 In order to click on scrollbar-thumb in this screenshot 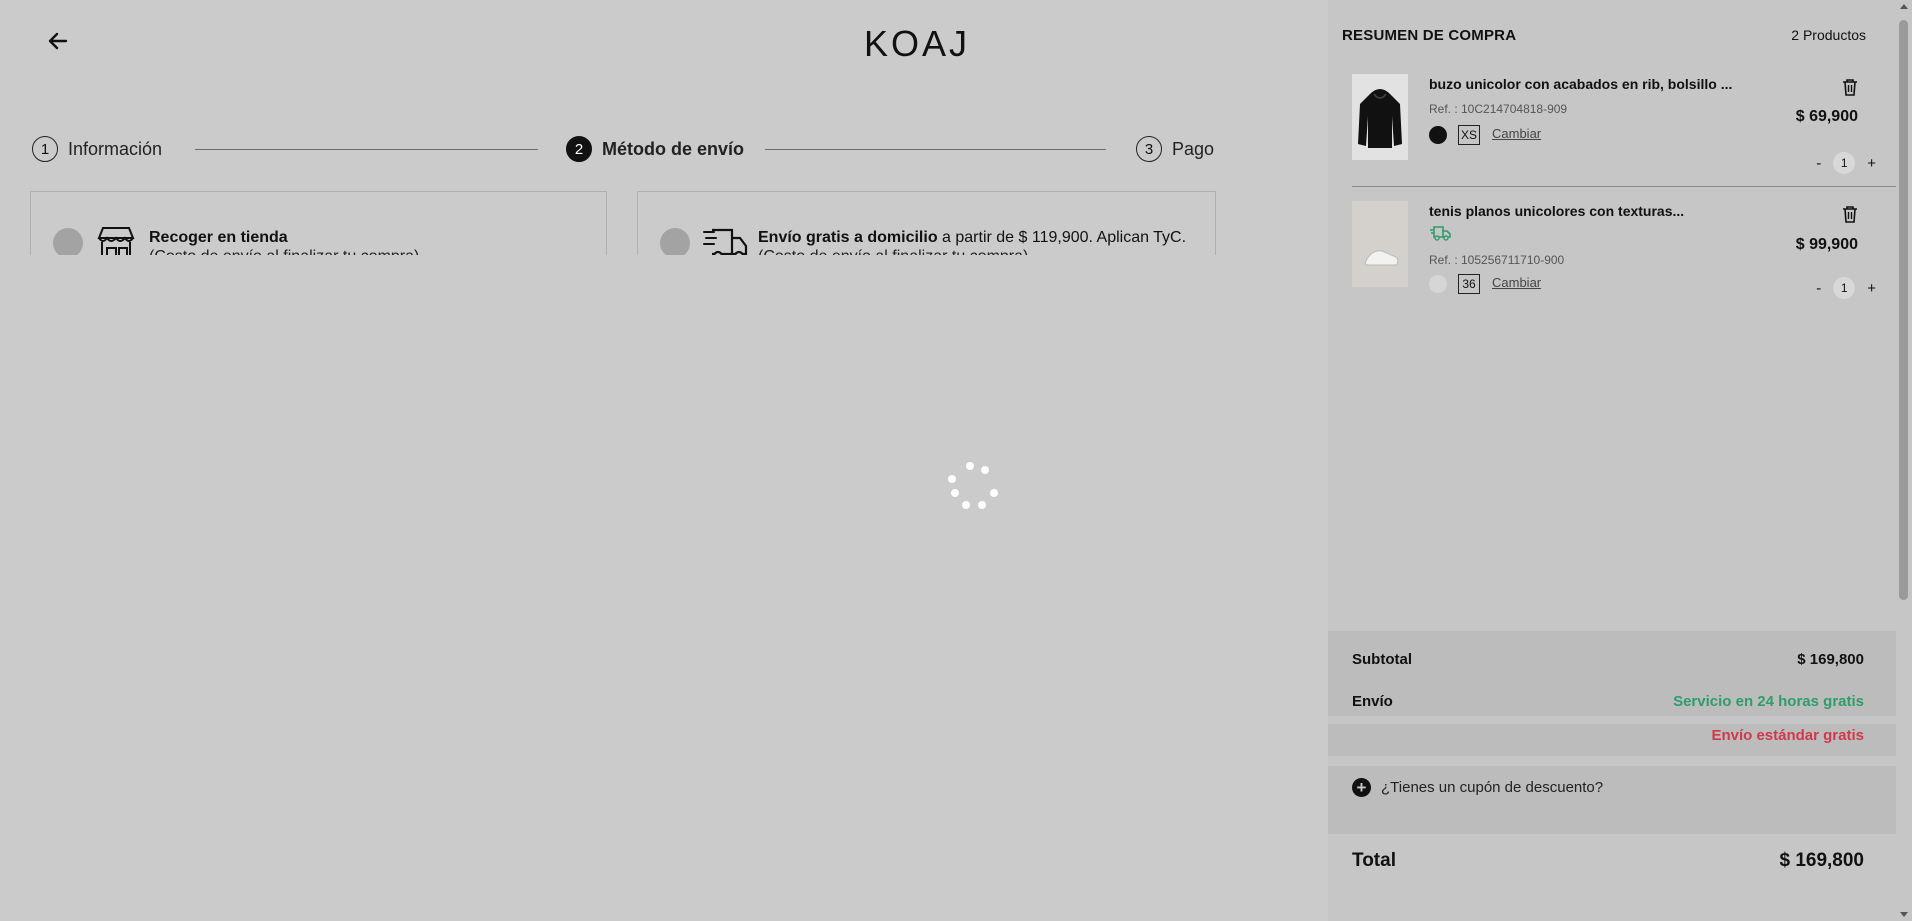, I will do `click(1903, 310)`.